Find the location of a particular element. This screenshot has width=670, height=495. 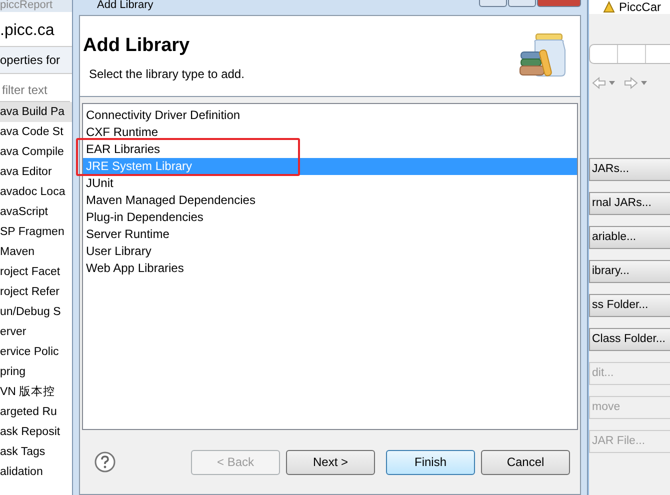

category-item: VN 版本控 is located at coordinates (36, 392).